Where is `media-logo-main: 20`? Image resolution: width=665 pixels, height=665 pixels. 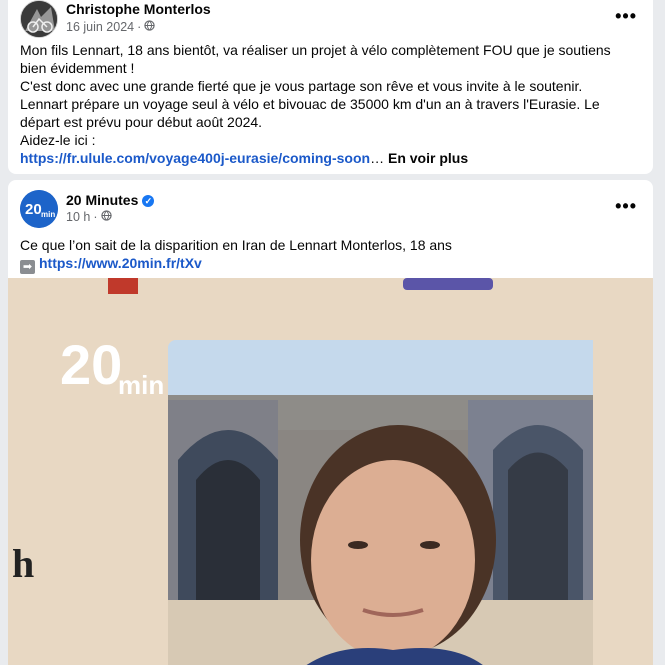 media-logo-main: 20 is located at coordinates (91, 366).